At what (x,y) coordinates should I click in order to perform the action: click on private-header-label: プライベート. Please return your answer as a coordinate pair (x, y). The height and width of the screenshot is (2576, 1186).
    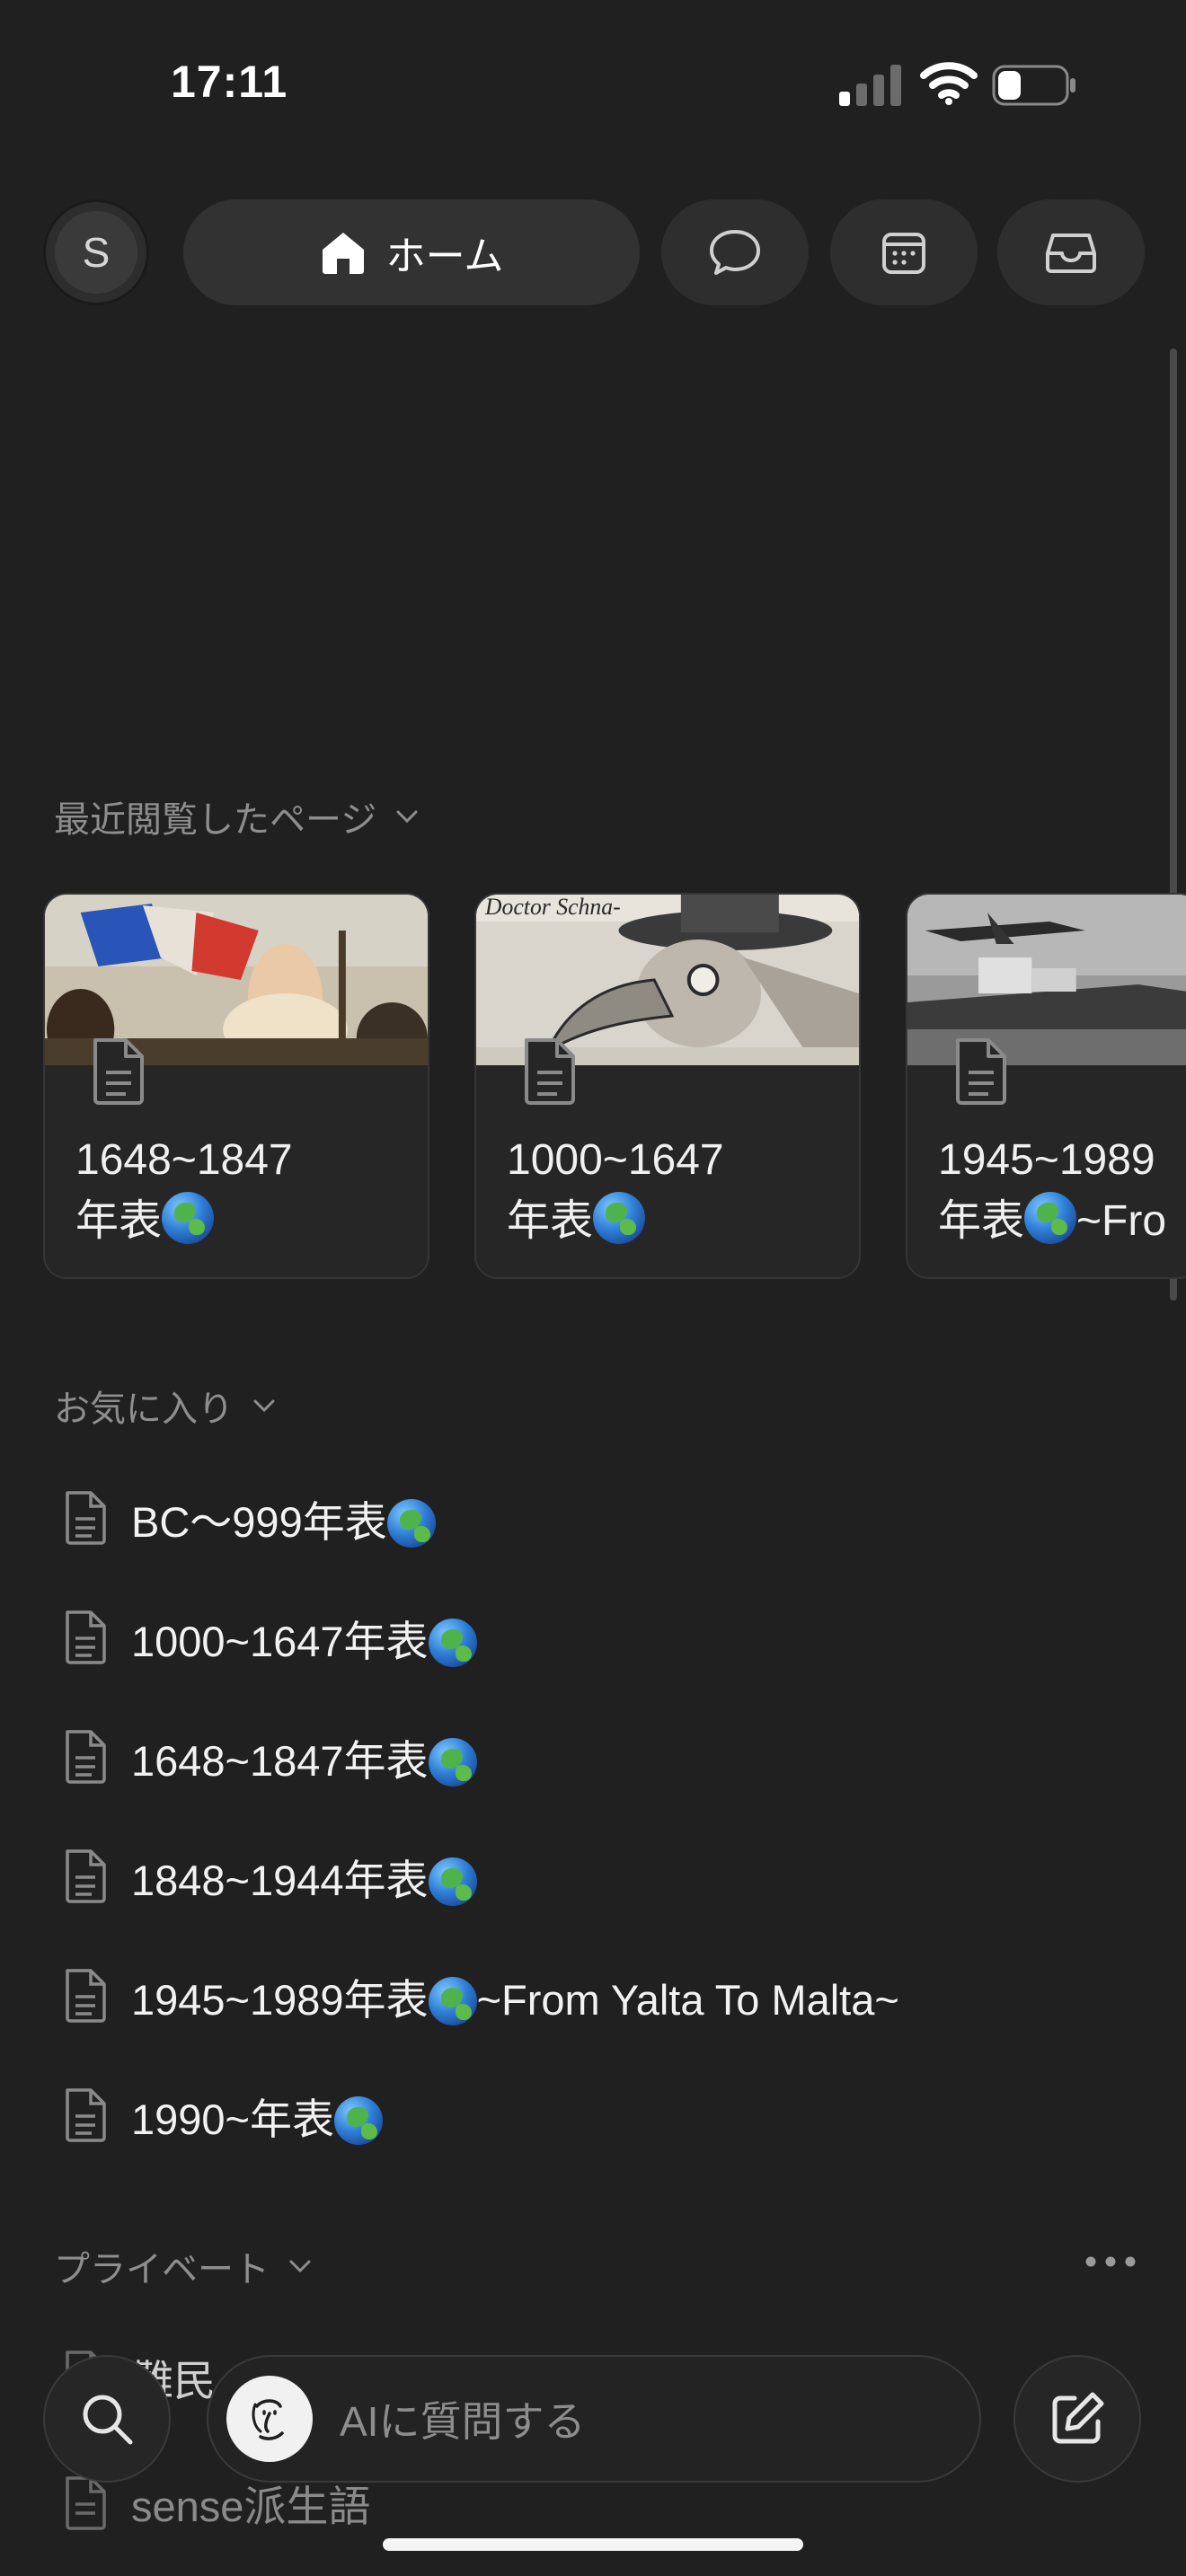
    Looking at the image, I should click on (162, 2269).